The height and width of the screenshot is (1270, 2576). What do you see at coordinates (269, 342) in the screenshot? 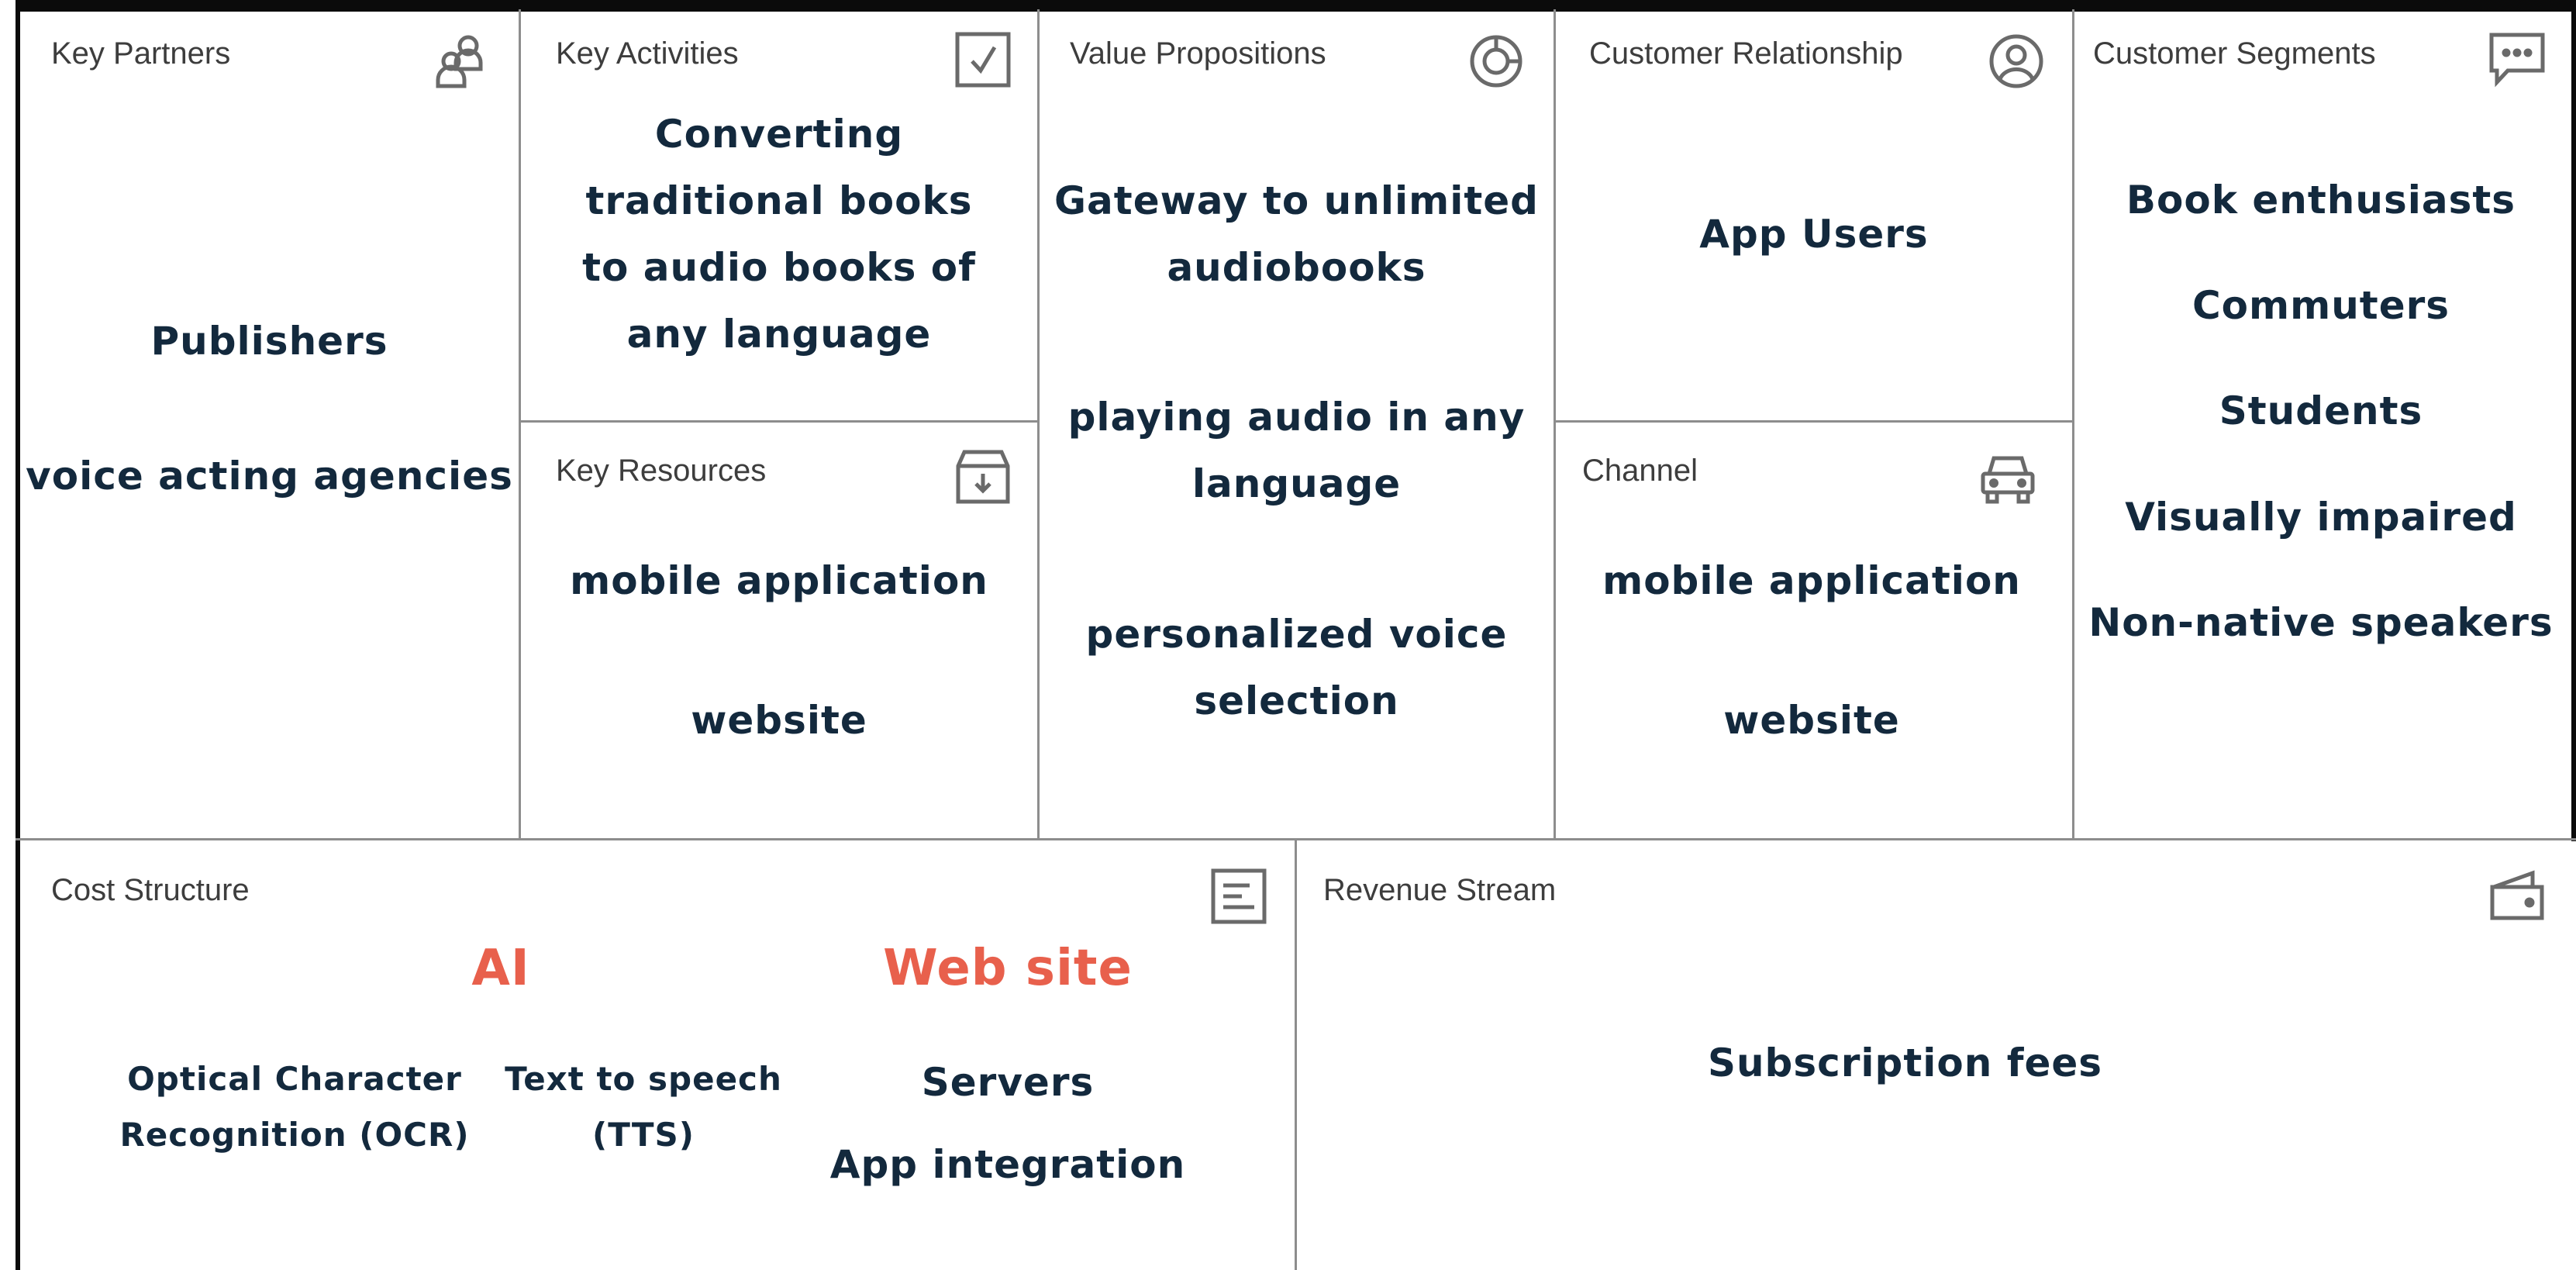
I see `partner-item: Publishers` at bounding box center [269, 342].